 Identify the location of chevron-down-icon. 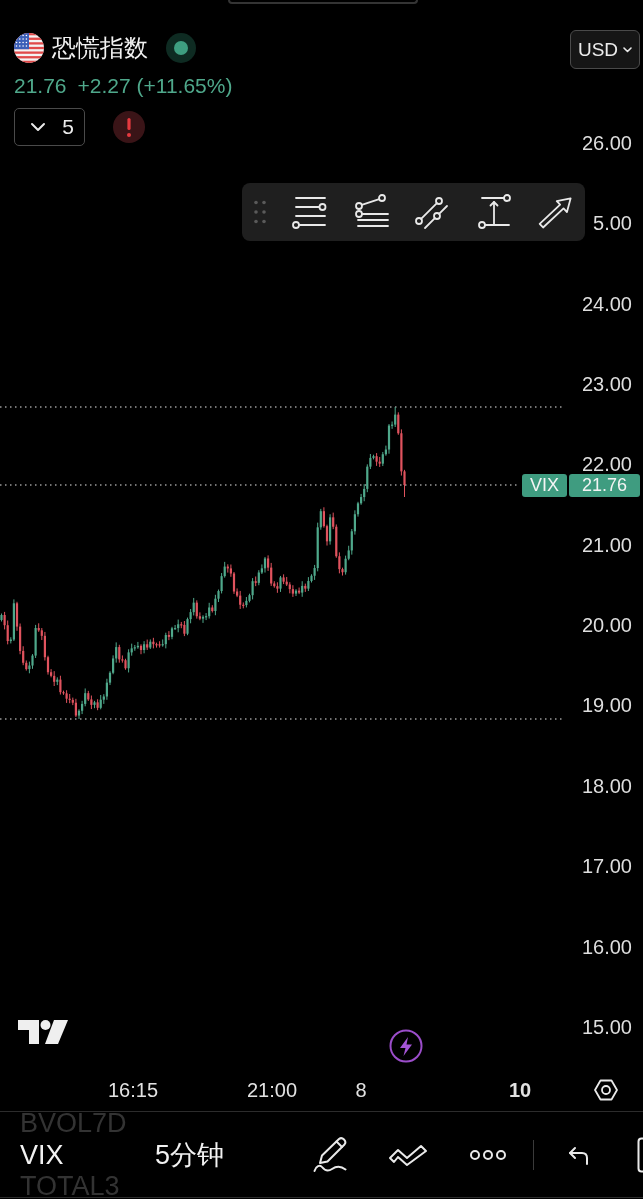
(628, 49).